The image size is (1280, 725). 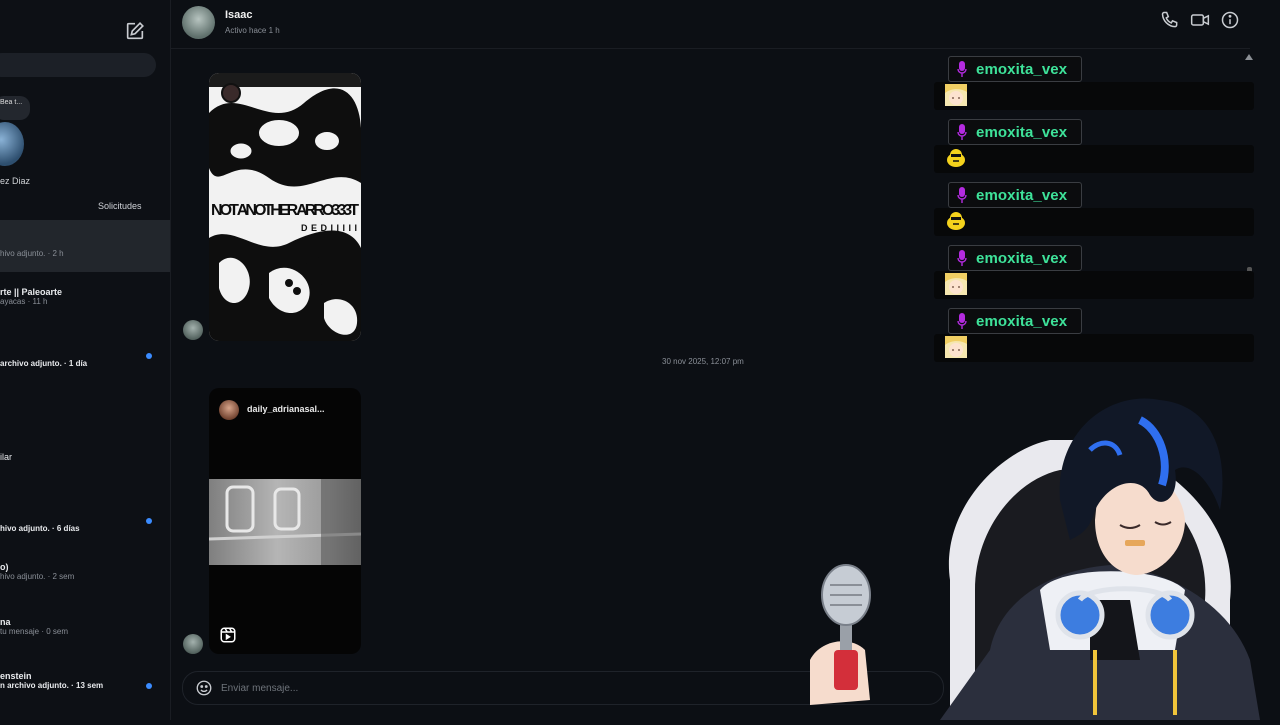 What do you see at coordinates (204, 688) in the screenshot?
I see `emoji-icon` at bounding box center [204, 688].